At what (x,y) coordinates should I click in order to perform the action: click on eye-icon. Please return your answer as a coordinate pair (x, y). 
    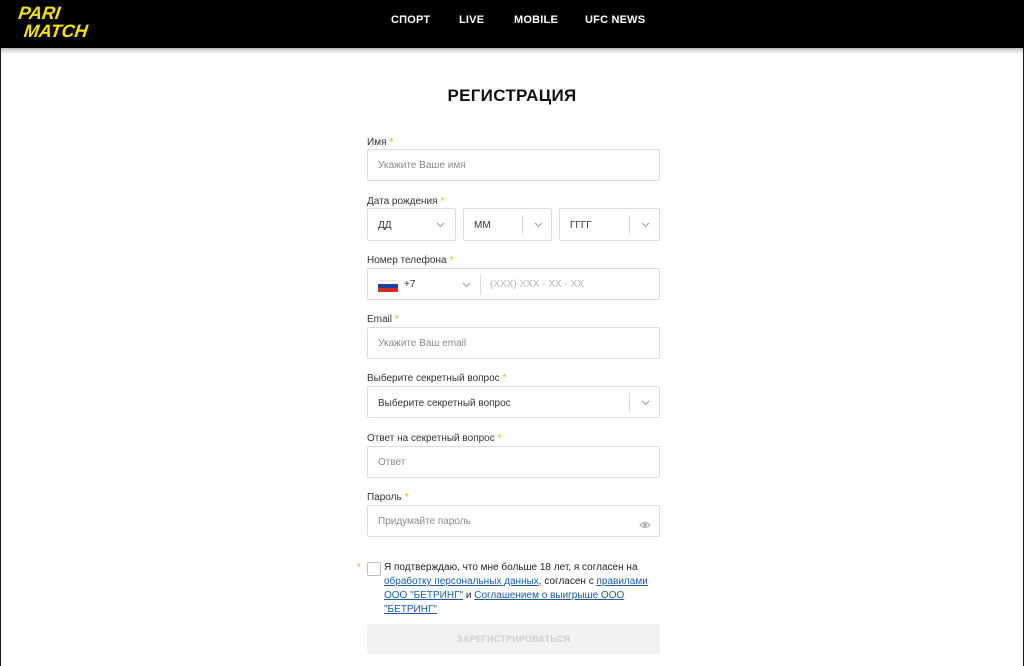
    Looking at the image, I should click on (645, 522).